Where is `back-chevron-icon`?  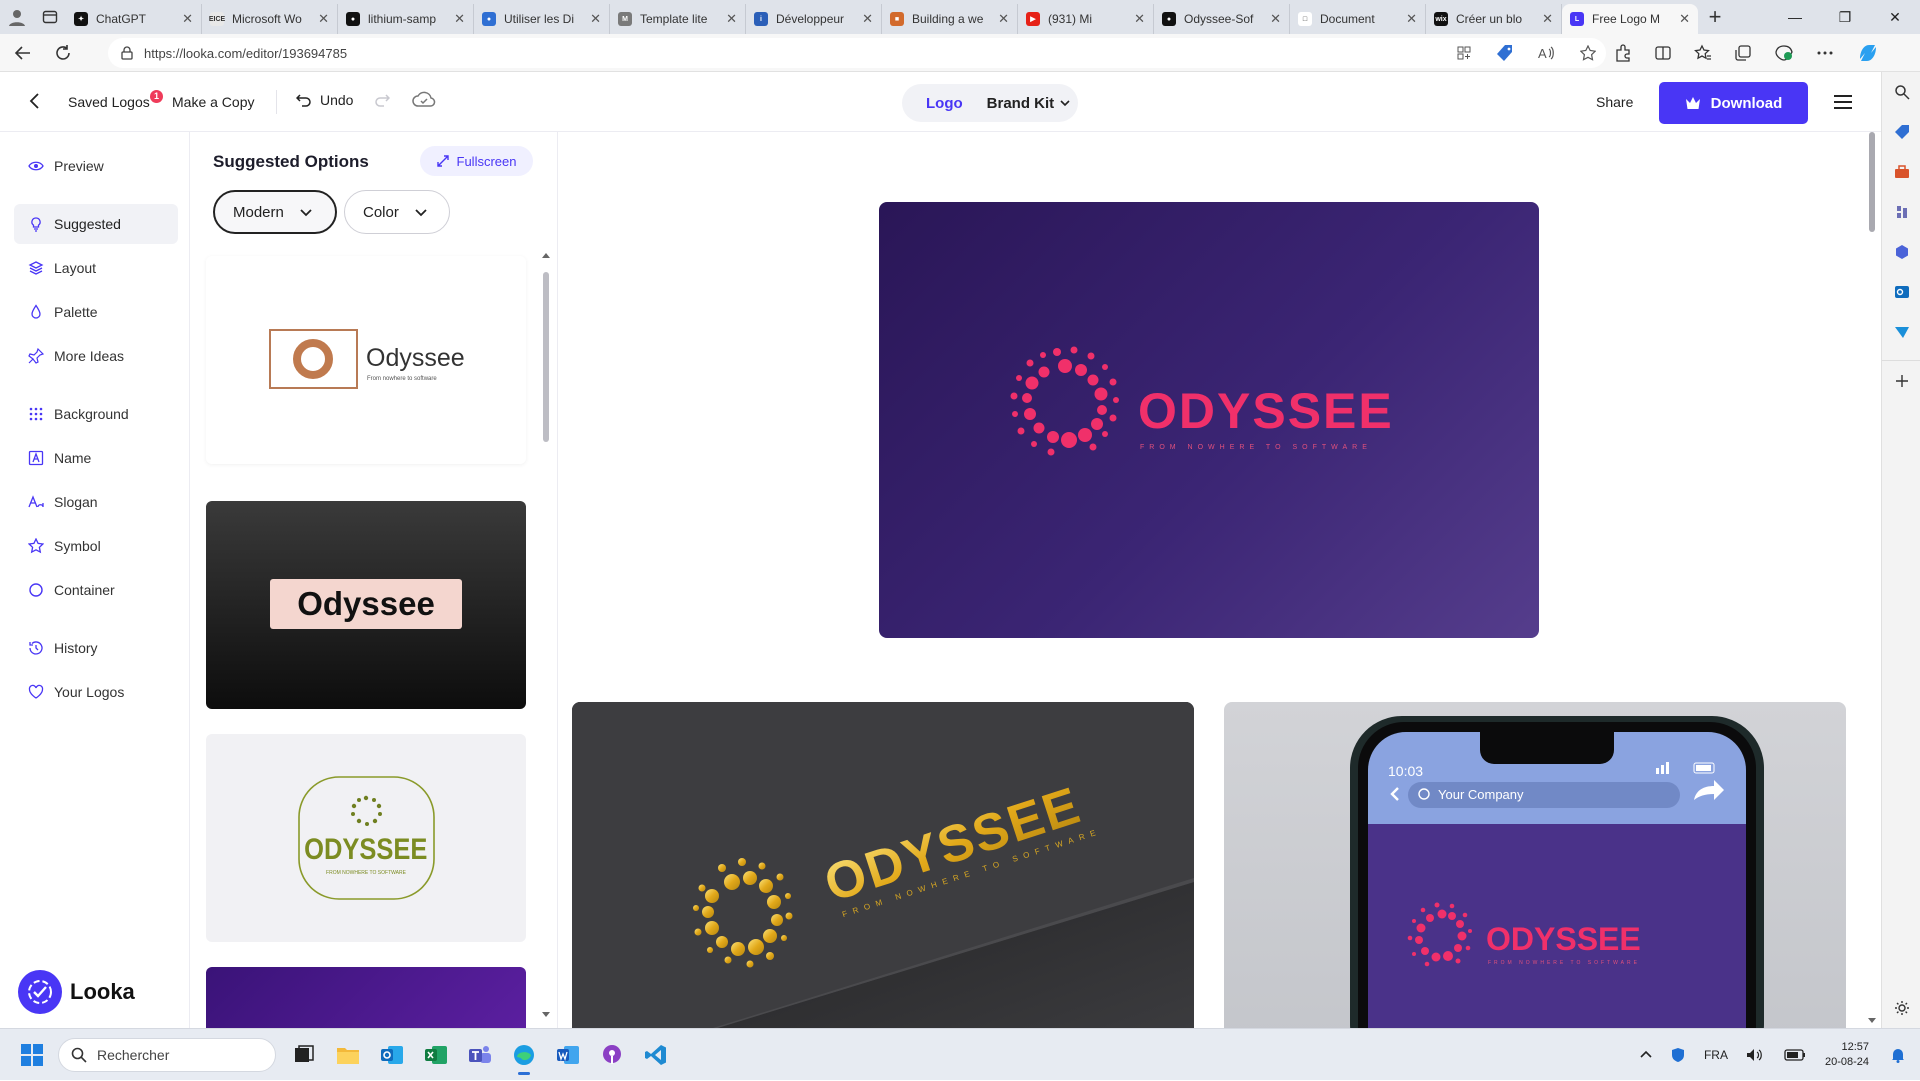 back-chevron-icon is located at coordinates (35, 101).